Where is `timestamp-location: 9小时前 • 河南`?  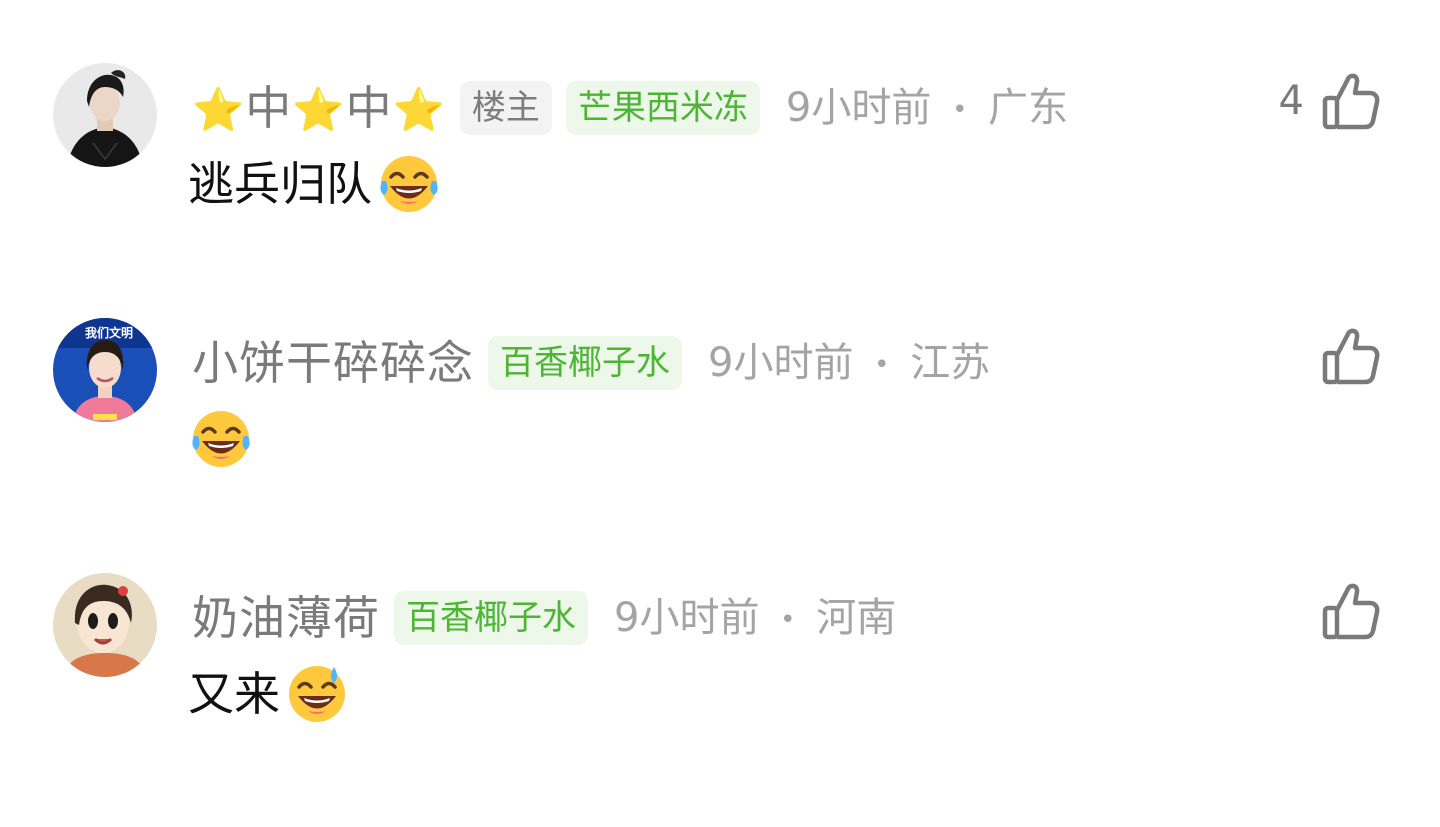 timestamp-location: 9小时前 • 河南 is located at coordinates (755, 618).